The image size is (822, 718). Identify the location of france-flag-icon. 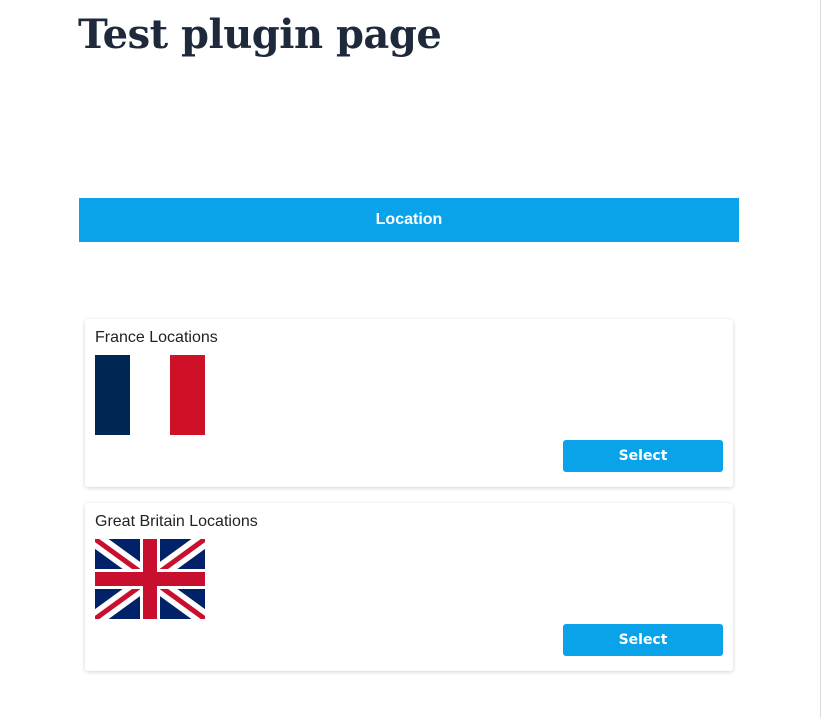
(150, 395).